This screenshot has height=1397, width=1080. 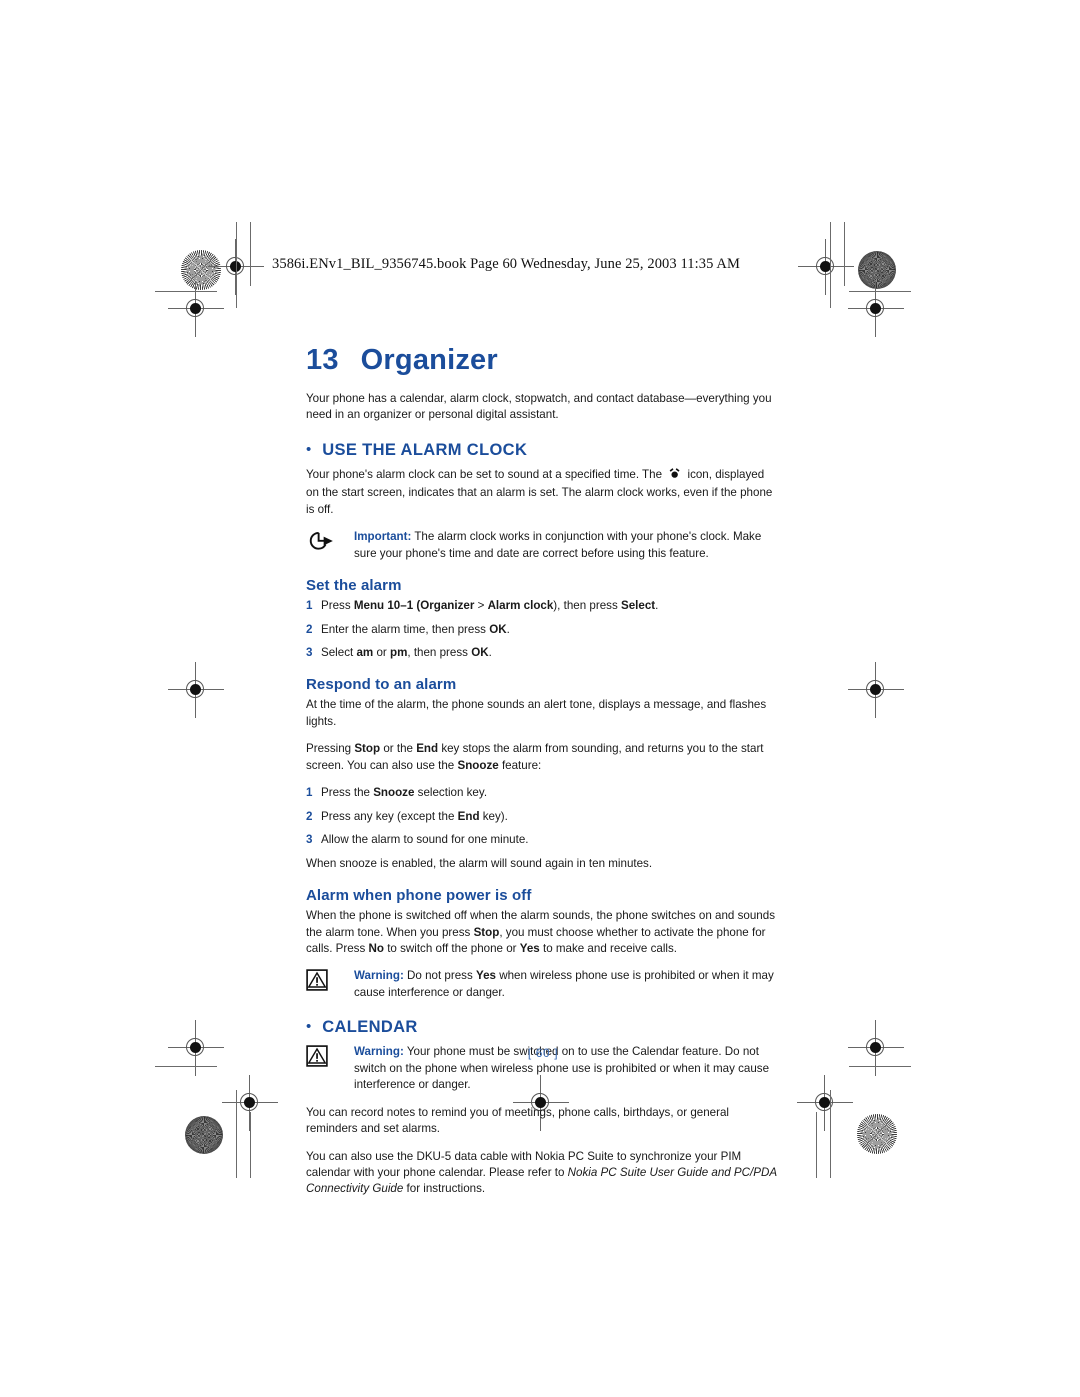 I want to click on note-lead-label: Warning:, so click(x=379, y=976).